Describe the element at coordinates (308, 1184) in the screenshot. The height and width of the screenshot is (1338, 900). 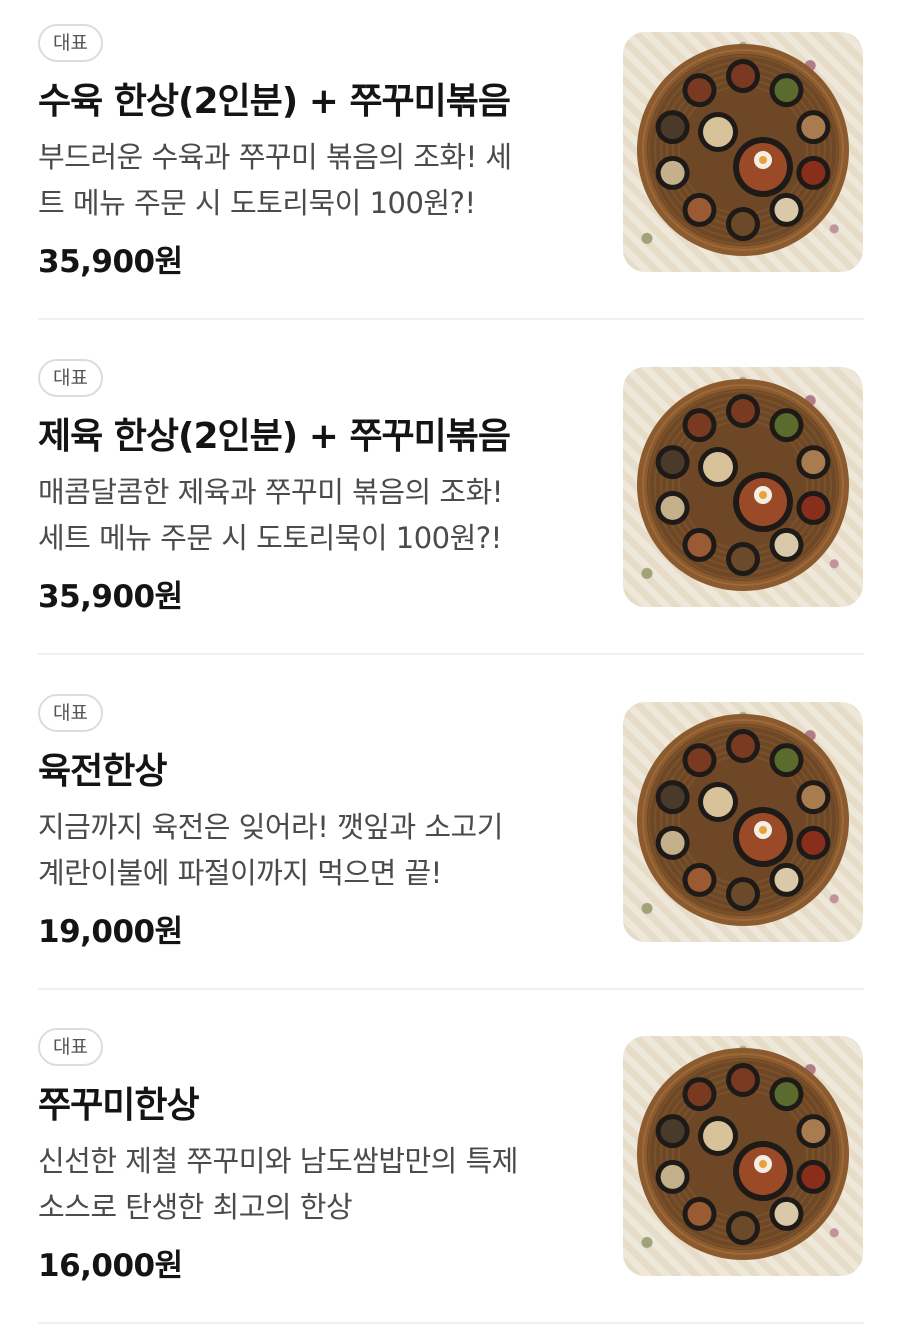
I see `menu-item-description: 신선한 제철 쭈꾸미와 남도쌈밥만의 특제 소스로 탄생한 최고의 한상` at that location.